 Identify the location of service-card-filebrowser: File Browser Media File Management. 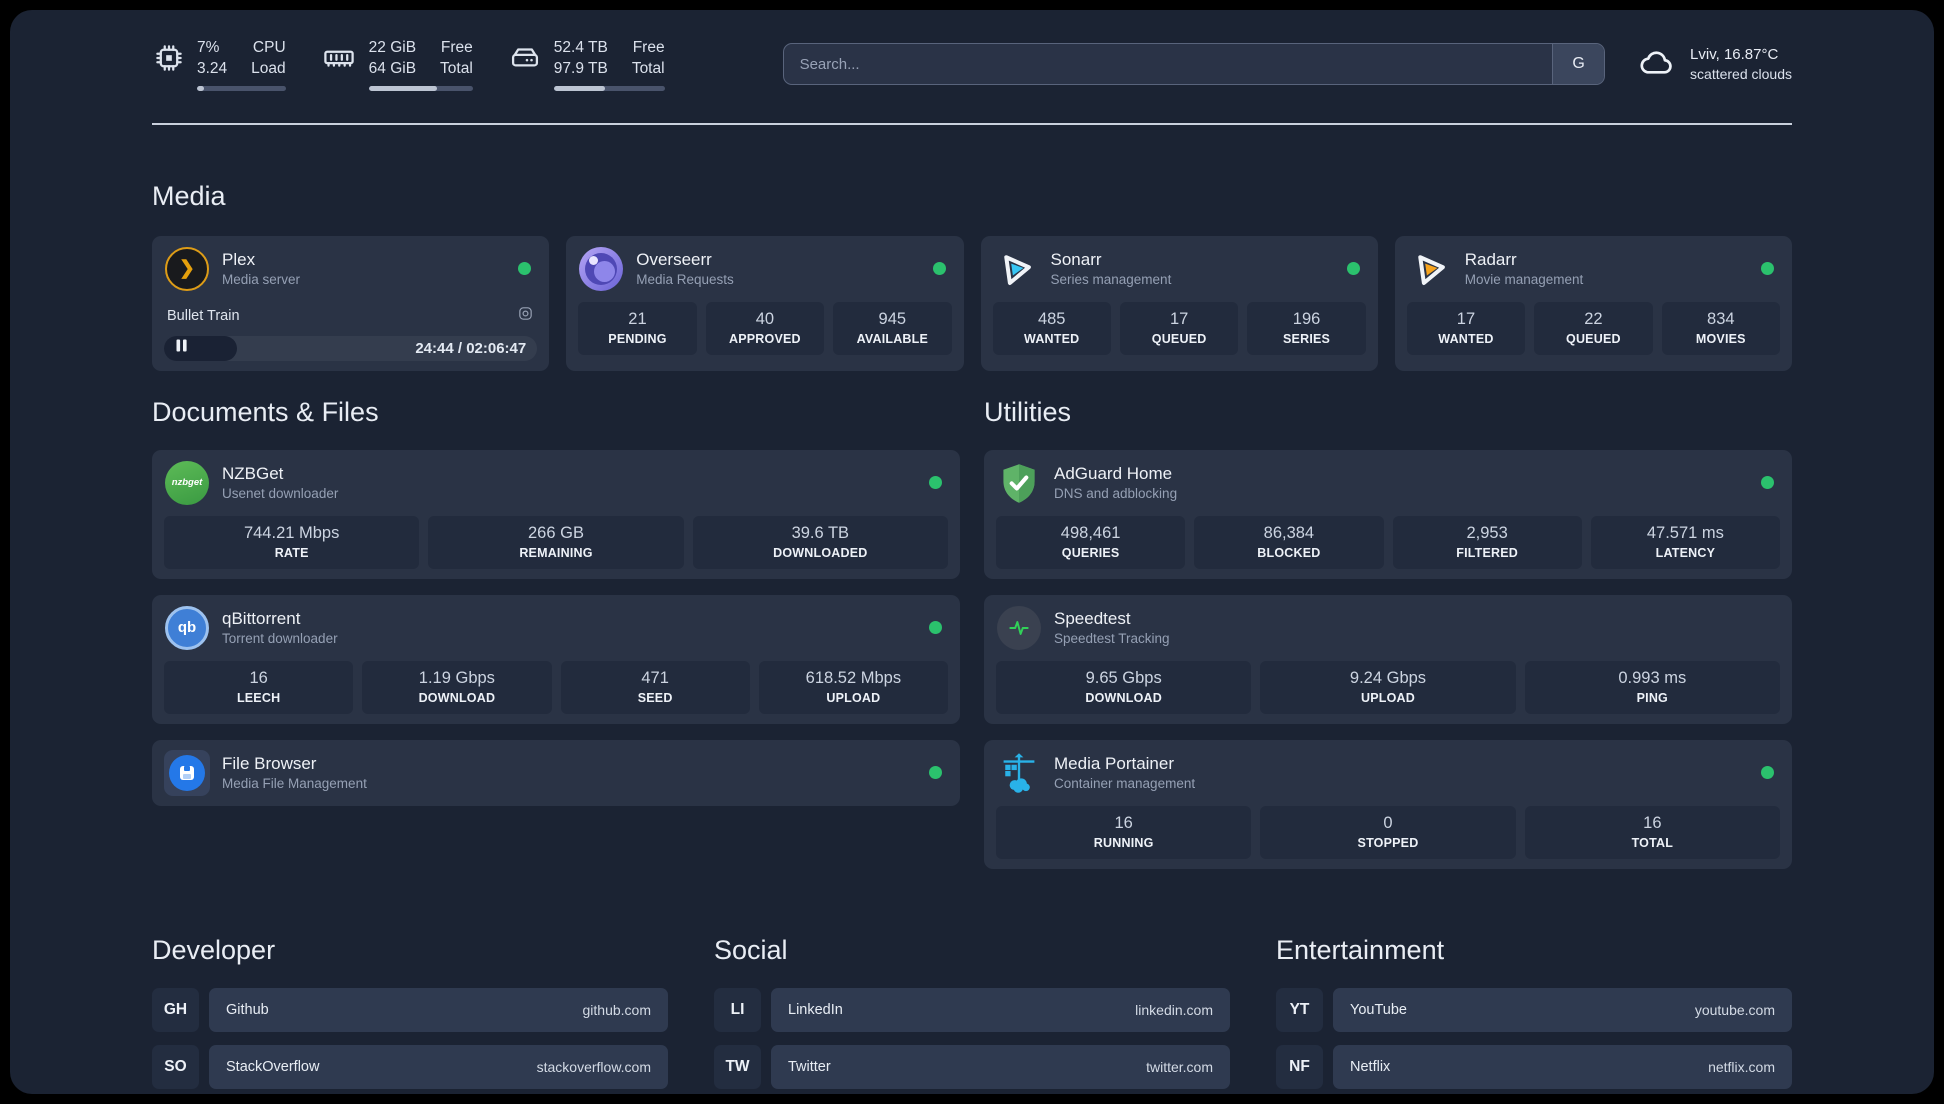
(556, 772).